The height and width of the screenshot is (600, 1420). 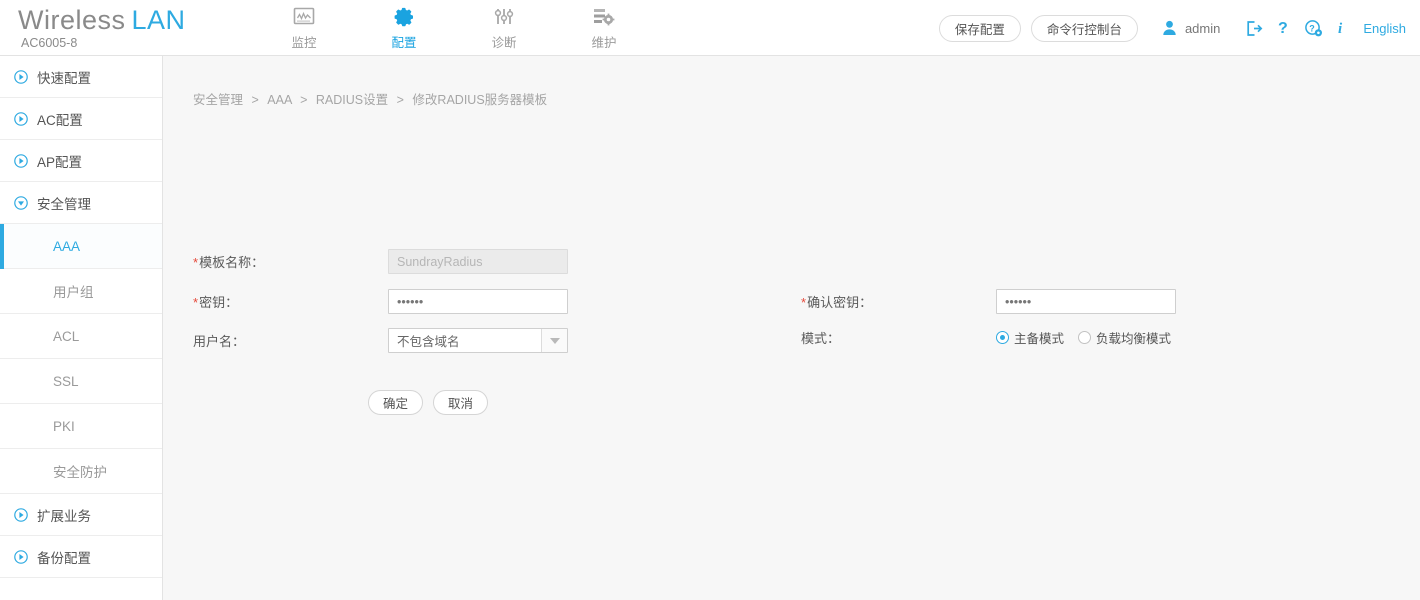 I want to click on sidebar-item-quick-config: 快速配置, so click(x=81, y=77).